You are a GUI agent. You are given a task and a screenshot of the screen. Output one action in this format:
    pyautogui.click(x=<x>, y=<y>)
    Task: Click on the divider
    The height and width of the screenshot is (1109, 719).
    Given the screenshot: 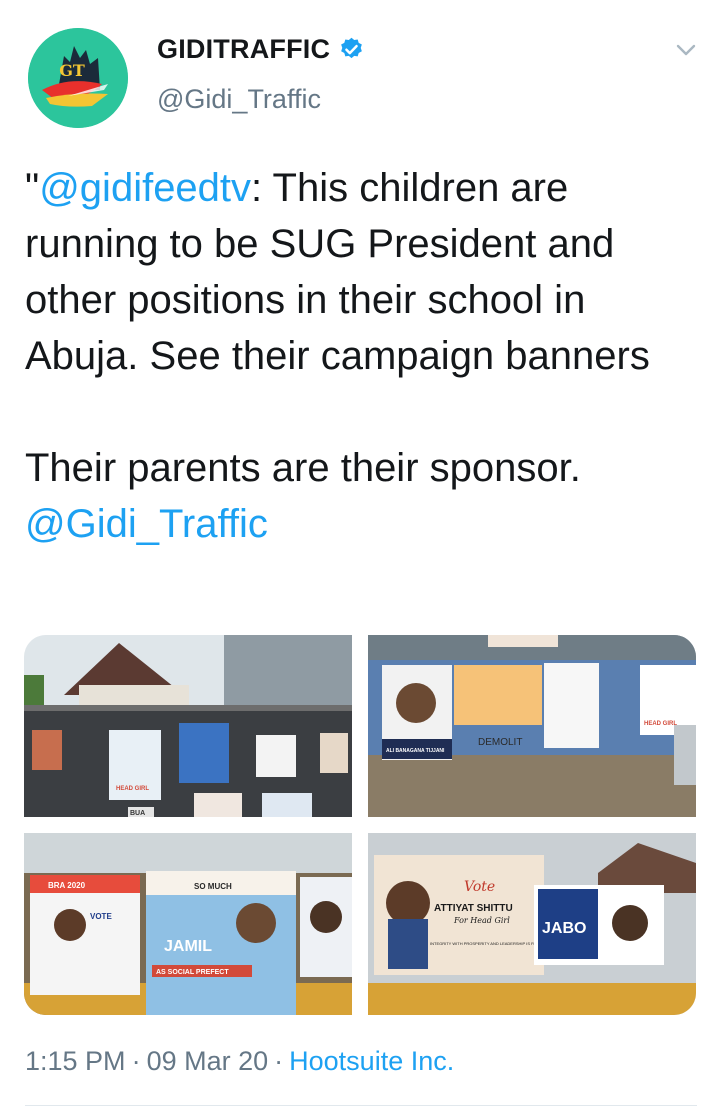 What is the action you would take?
    pyautogui.click(x=361, y=1105)
    